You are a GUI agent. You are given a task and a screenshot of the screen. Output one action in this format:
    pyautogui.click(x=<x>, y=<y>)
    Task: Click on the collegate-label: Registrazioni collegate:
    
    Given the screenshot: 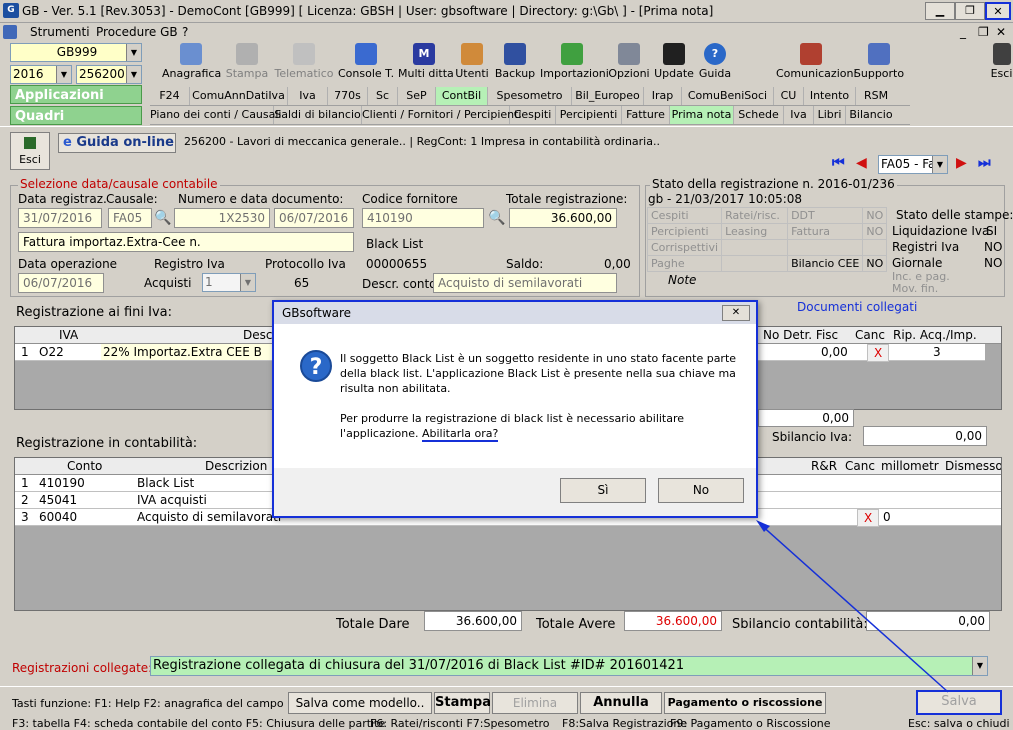 What is the action you would take?
    pyautogui.click(x=82, y=668)
    